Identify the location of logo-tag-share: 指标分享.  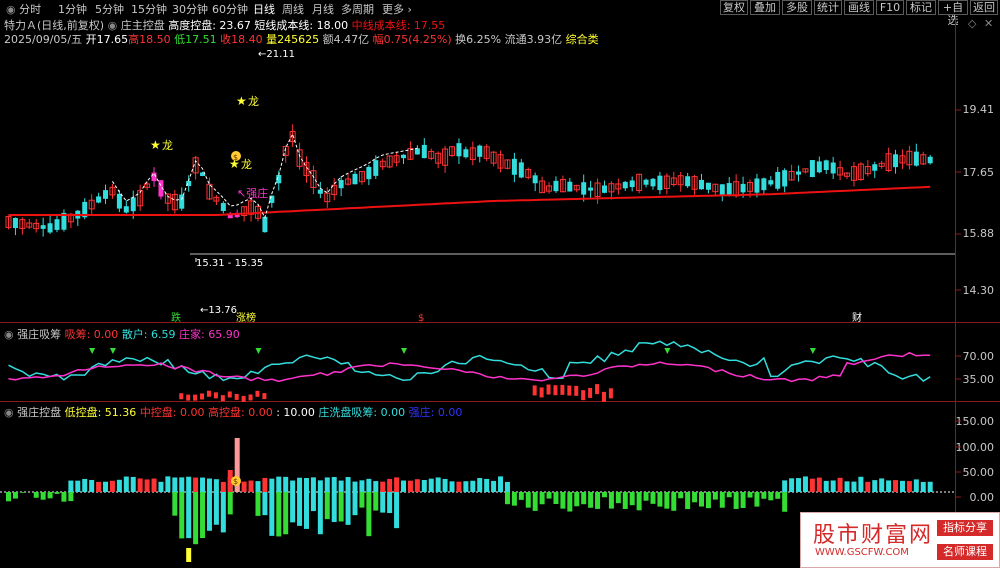
(965, 528).